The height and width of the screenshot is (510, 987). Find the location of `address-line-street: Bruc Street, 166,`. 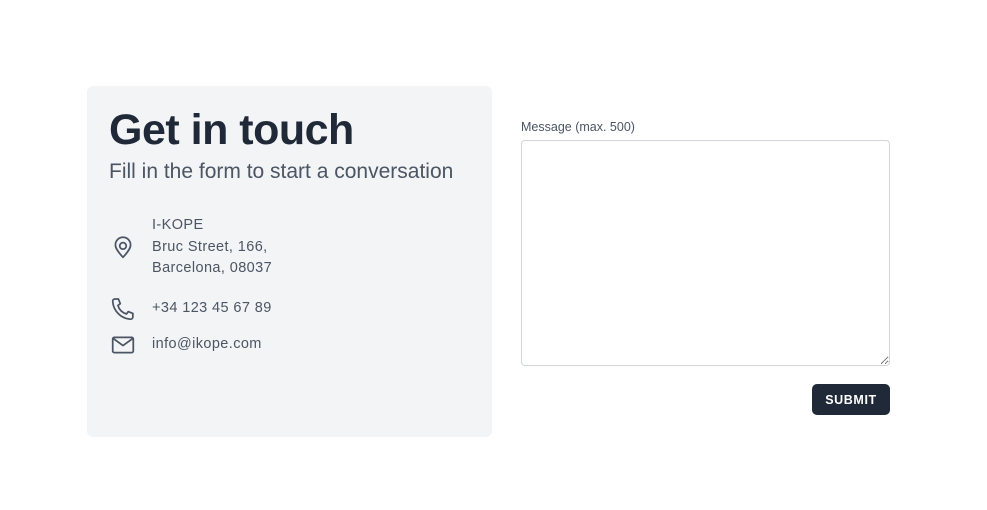

address-line-street: Bruc Street, 166, is located at coordinates (210, 246).